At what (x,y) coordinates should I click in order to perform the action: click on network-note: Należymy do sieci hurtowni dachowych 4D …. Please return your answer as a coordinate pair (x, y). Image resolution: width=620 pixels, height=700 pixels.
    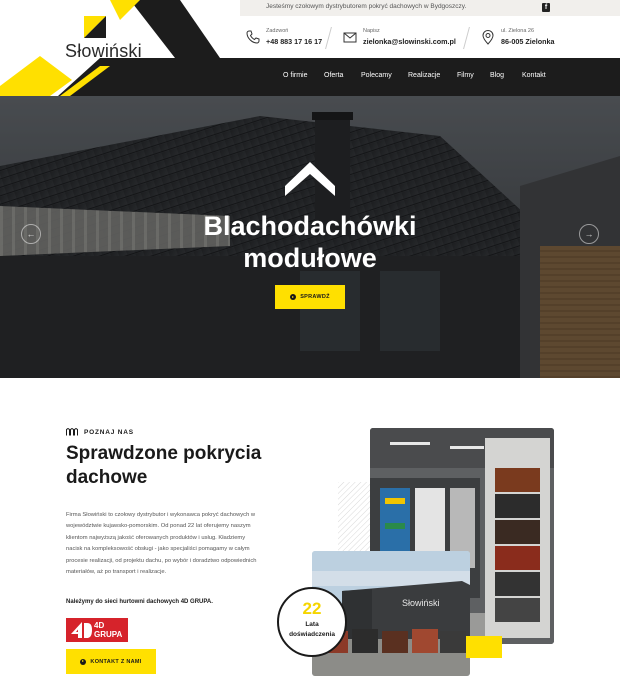
    Looking at the image, I should click on (139, 602).